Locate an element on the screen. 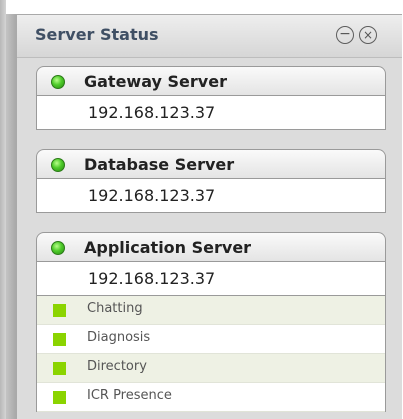 This screenshot has width=403, height=419. server-name: Application Server is located at coordinates (168, 247).